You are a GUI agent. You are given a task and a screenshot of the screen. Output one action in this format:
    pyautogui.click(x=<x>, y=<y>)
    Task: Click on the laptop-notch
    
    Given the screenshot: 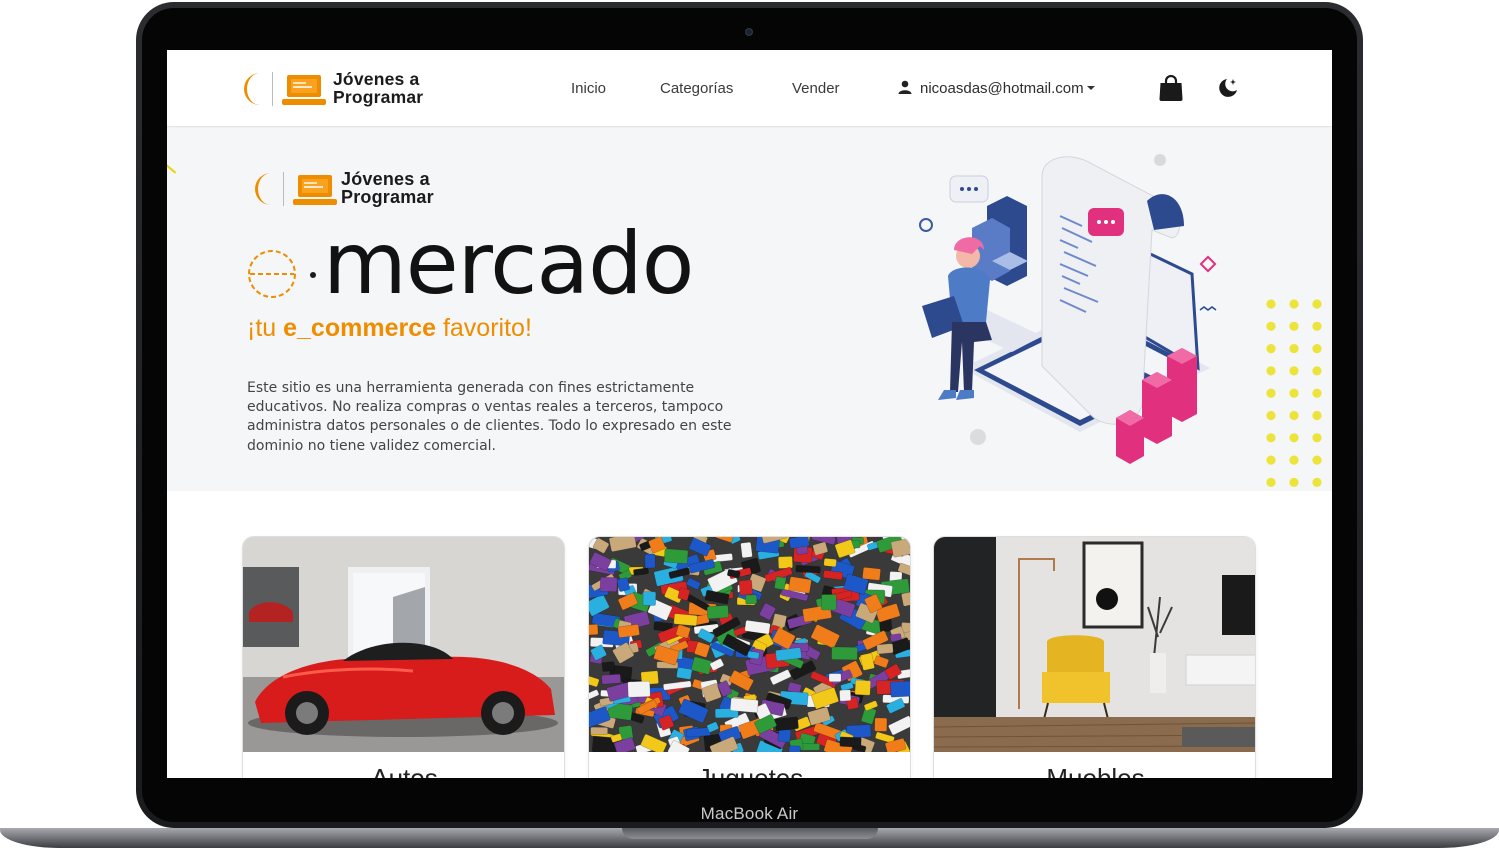 What is the action you would take?
    pyautogui.click(x=750, y=833)
    